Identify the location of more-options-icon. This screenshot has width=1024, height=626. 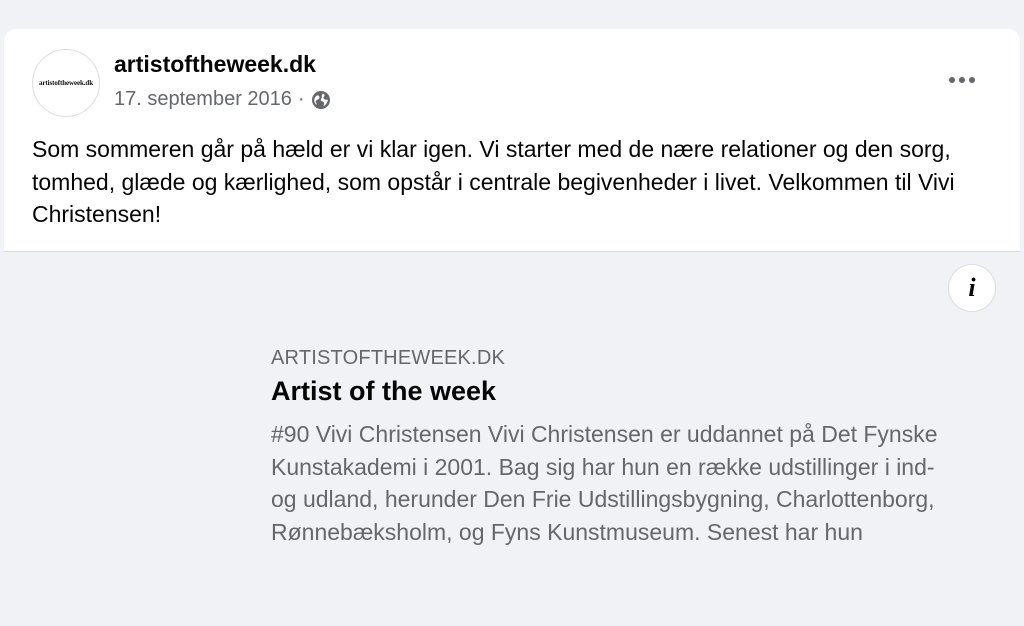
(962, 80).